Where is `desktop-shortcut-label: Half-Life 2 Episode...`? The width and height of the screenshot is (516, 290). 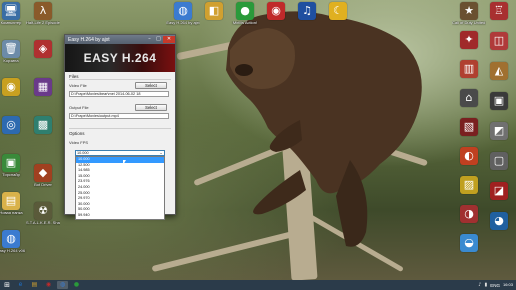
desktop-shortcut-label: Half-Life 2 Episode... is located at coordinates (43, 23).